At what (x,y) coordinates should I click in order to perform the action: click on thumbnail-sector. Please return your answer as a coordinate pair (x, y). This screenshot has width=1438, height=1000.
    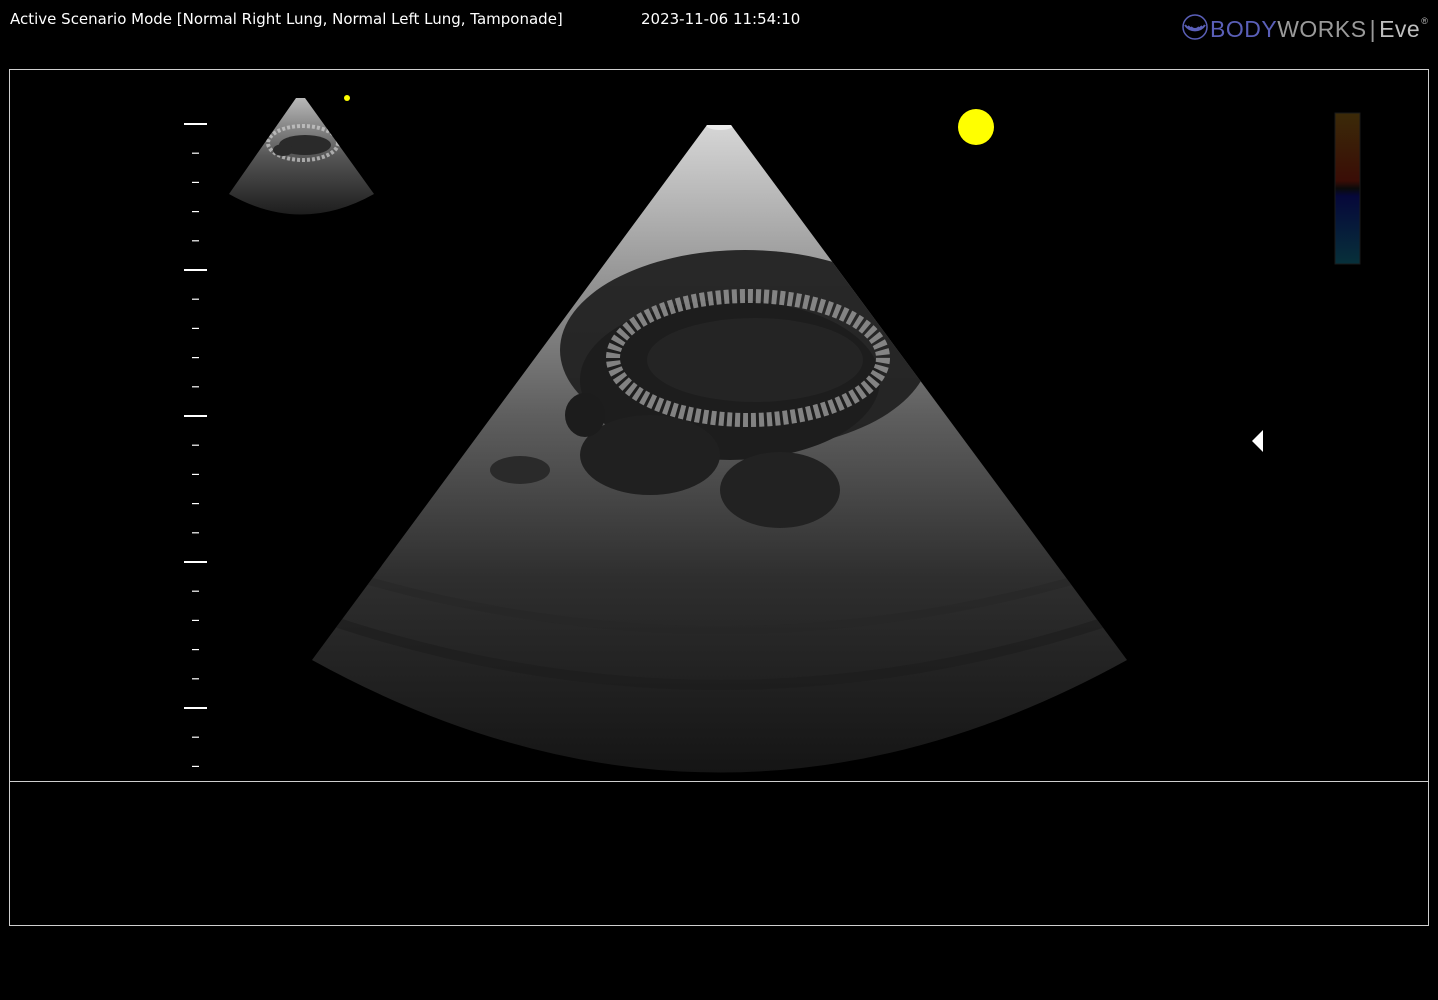
    Looking at the image, I should click on (301, 156).